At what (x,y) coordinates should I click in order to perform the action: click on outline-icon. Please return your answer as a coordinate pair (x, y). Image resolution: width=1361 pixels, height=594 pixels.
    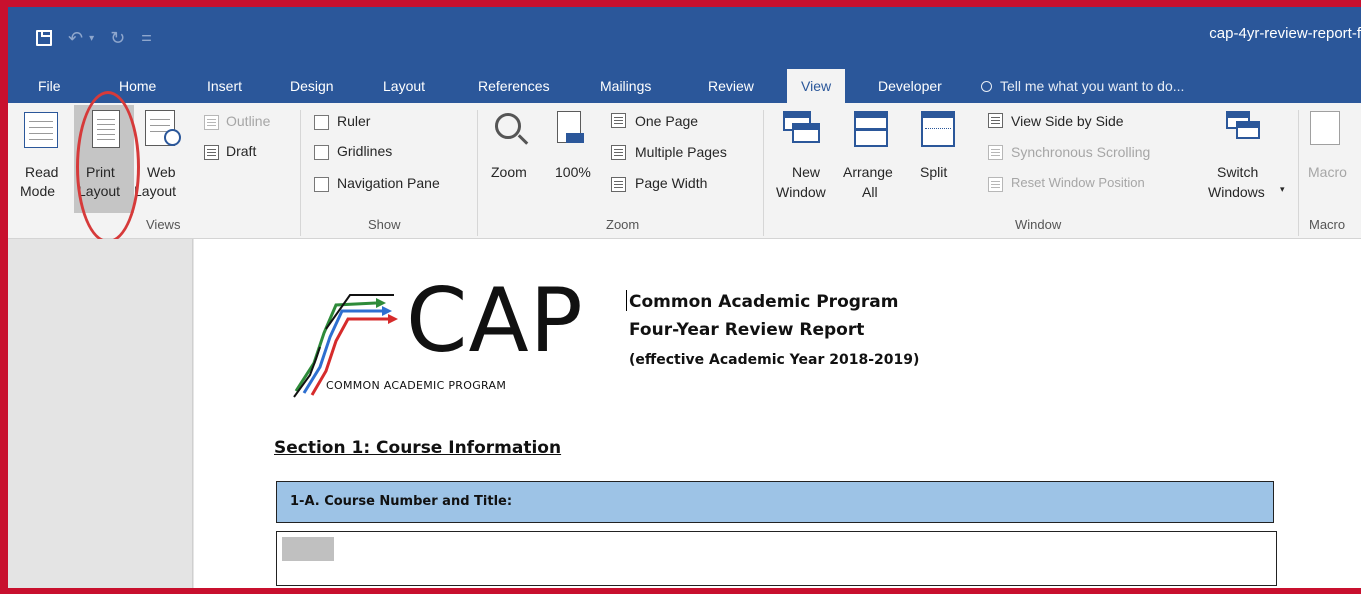
    Looking at the image, I should click on (211, 122).